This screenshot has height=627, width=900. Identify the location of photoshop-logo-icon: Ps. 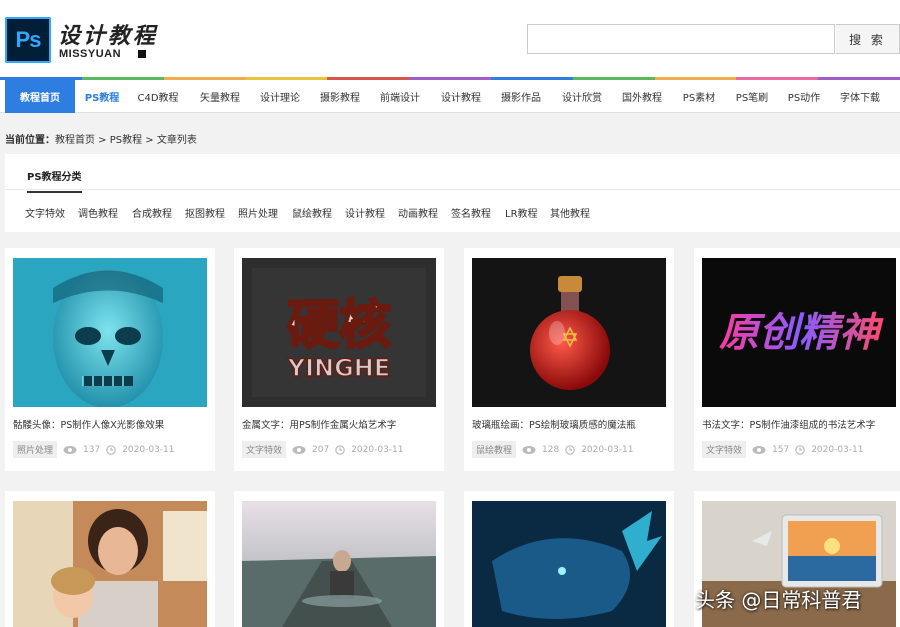
(28, 40).